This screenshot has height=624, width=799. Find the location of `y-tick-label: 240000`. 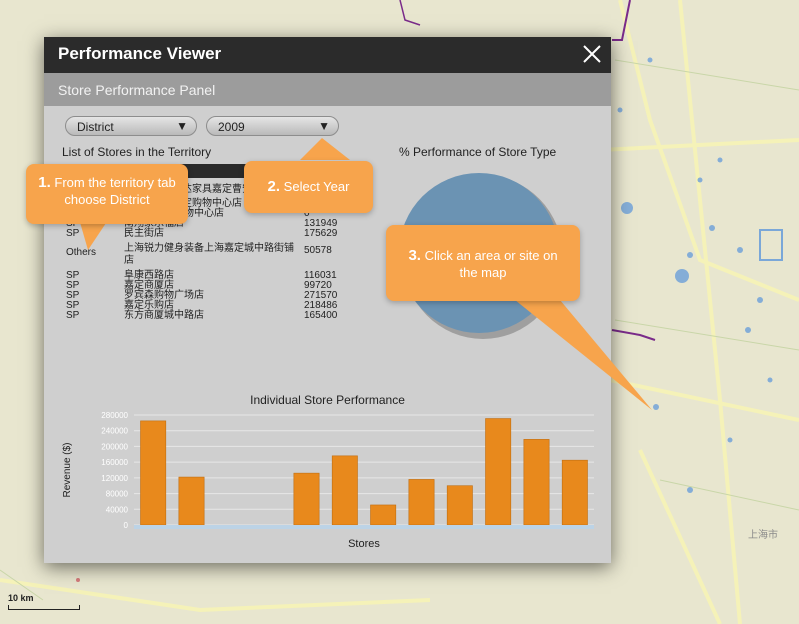

y-tick-label: 240000 is located at coordinates (114, 431).